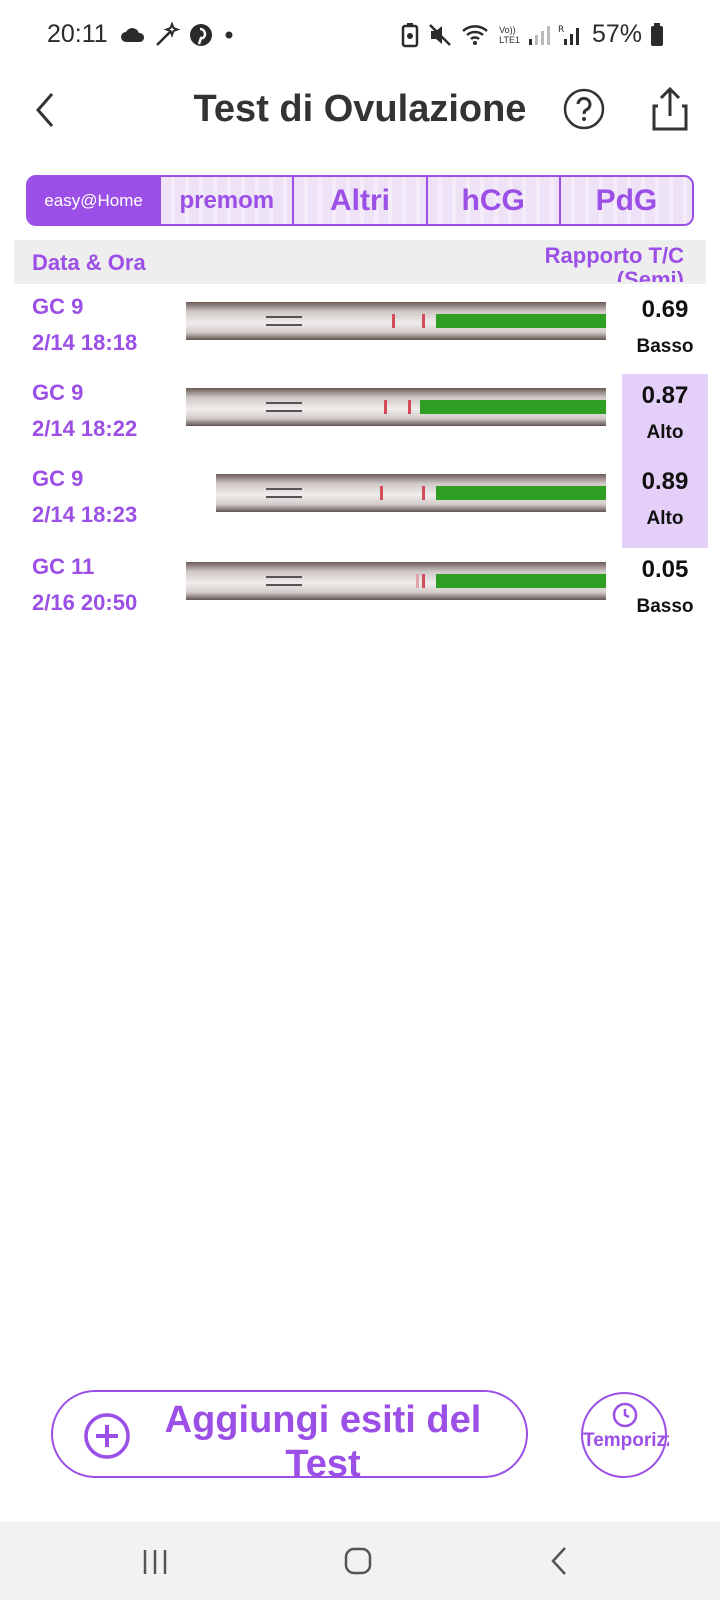 The width and height of the screenshot is (720, 1600). Describe the element at coordinates (168, 34) in the screenshot. I see `magic-wand-icon` at that location.